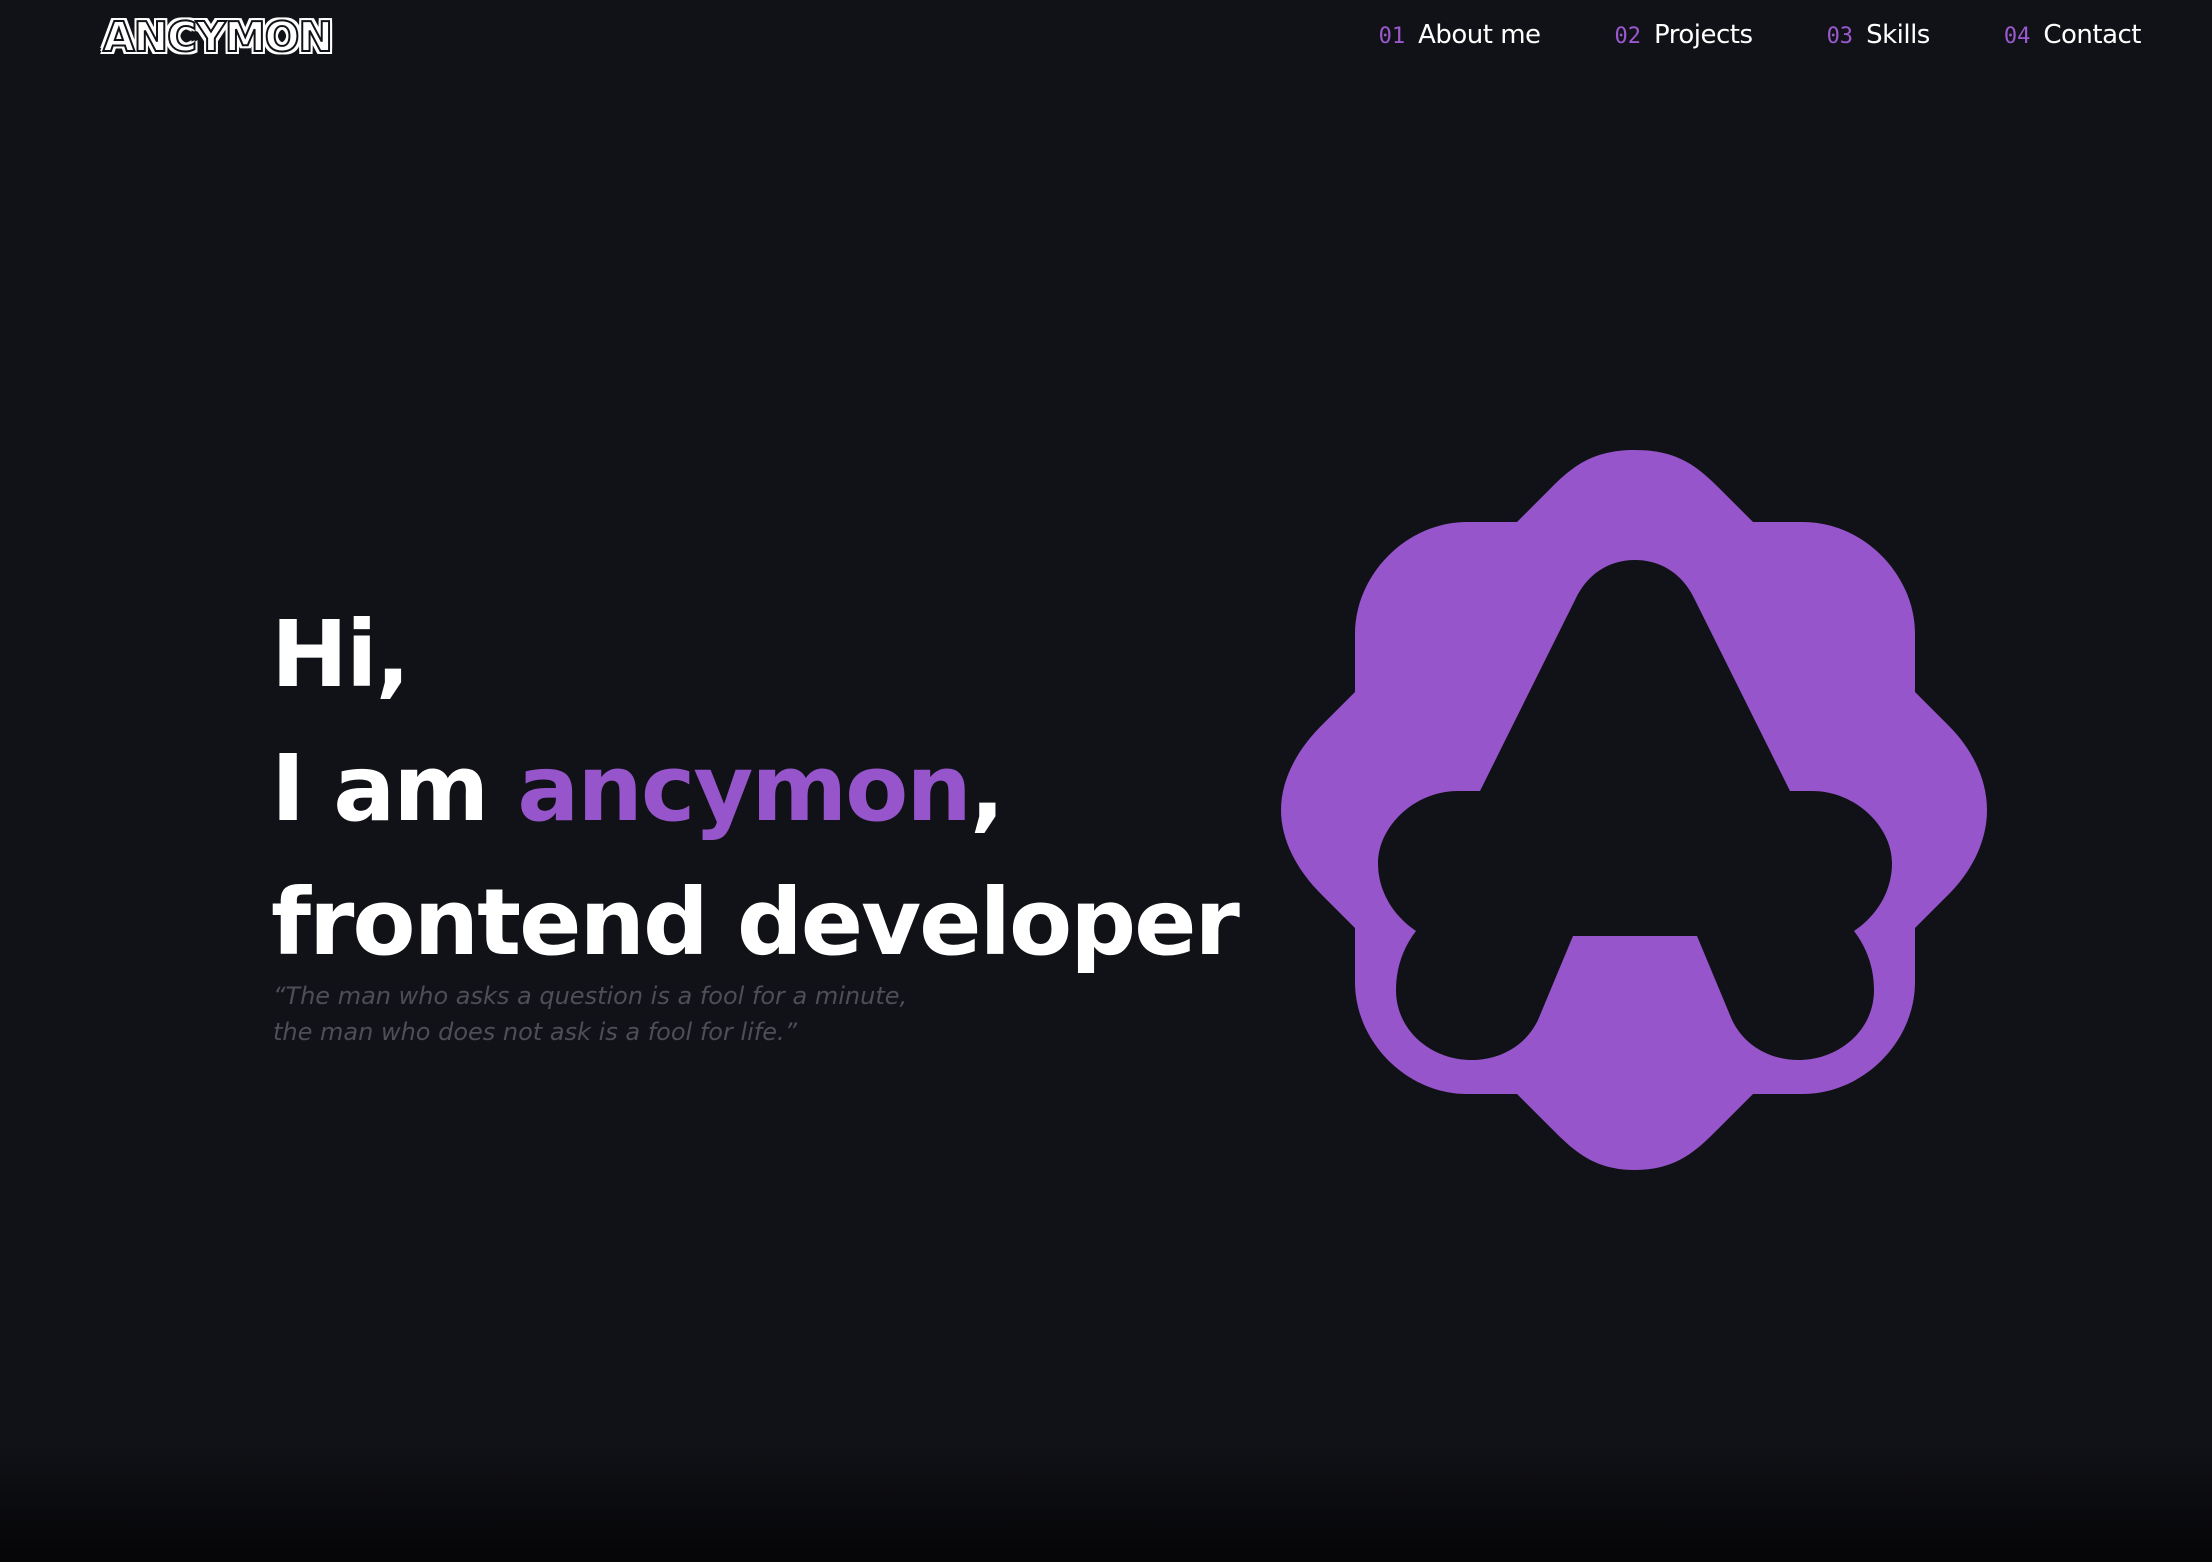  I want to click on nav-item-contact: 04 Contact, so click(2072, 35).